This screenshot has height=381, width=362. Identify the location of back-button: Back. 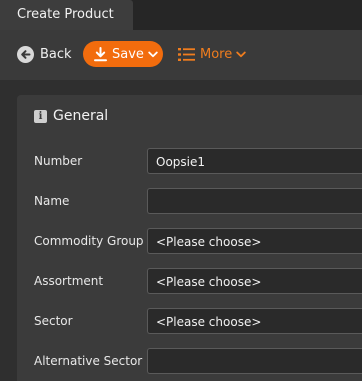
(44, 54).